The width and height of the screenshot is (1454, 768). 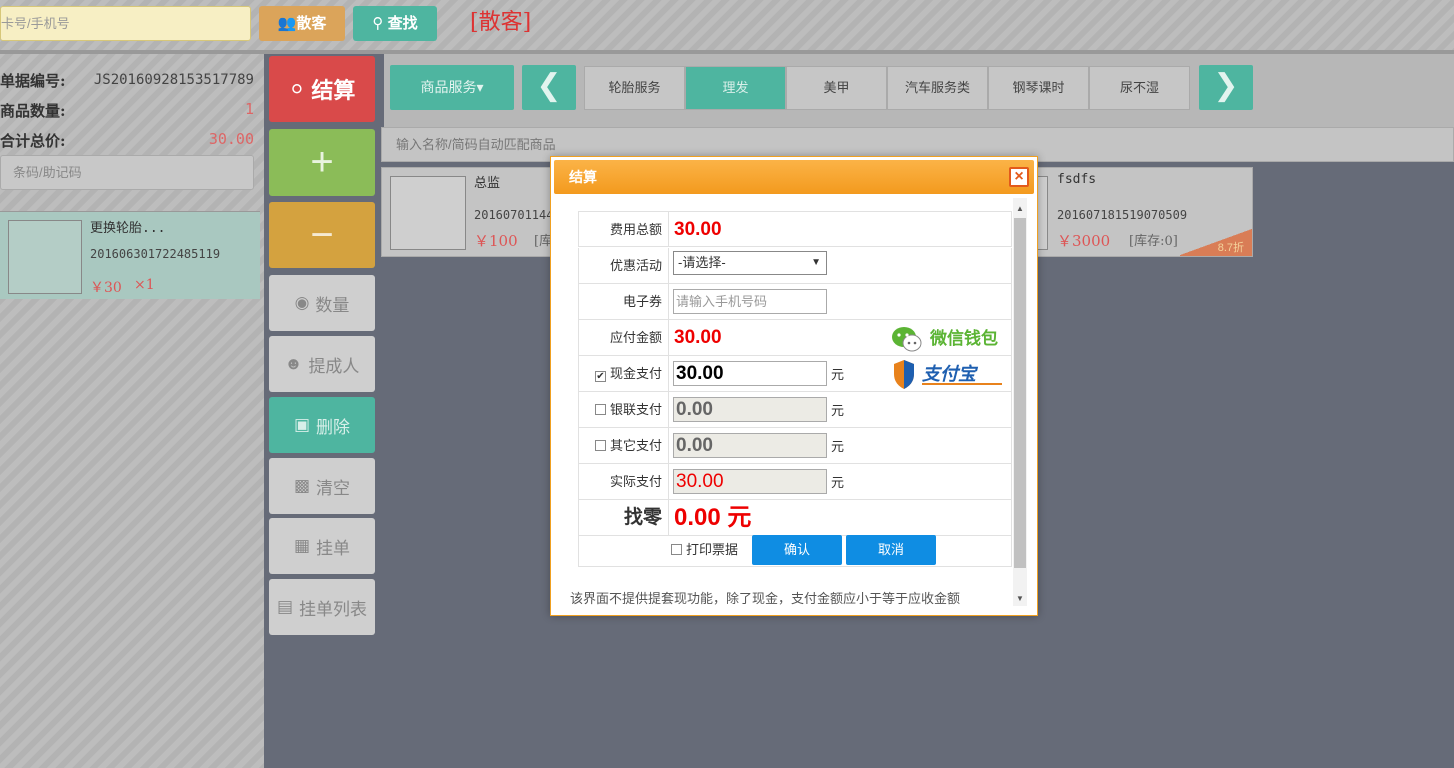 I want to click on dialog-scrollbar: ▲ ▼, so click(x=1020, y=402).